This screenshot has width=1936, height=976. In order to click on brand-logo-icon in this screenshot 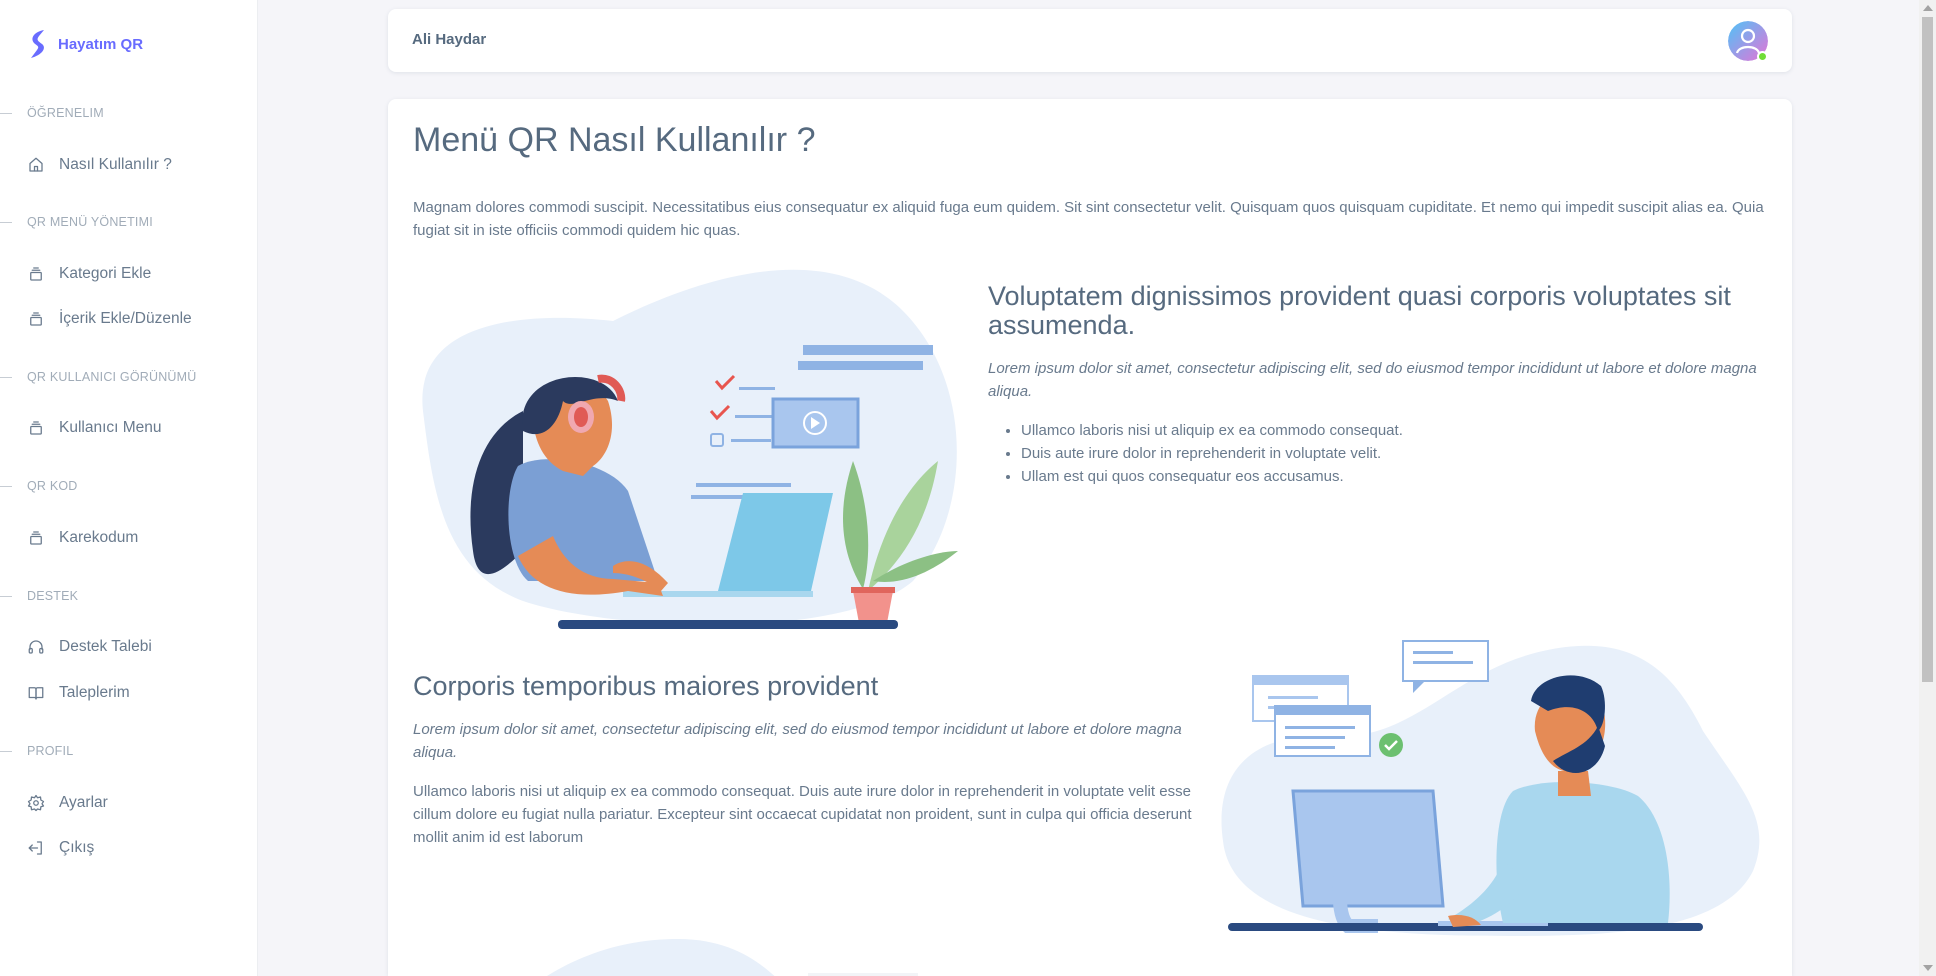, I will do `click(37, 44)`.